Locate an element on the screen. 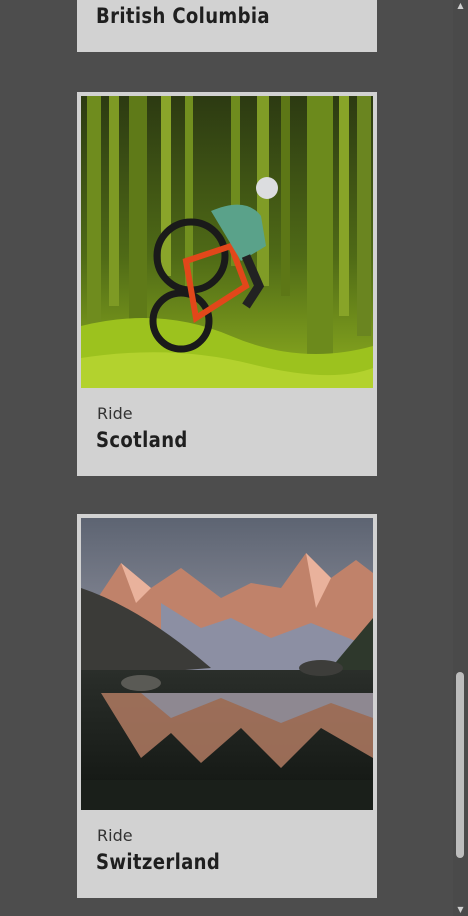  vertical-scrollbar: ▲ ▼ is located at coordinates (460, 458).